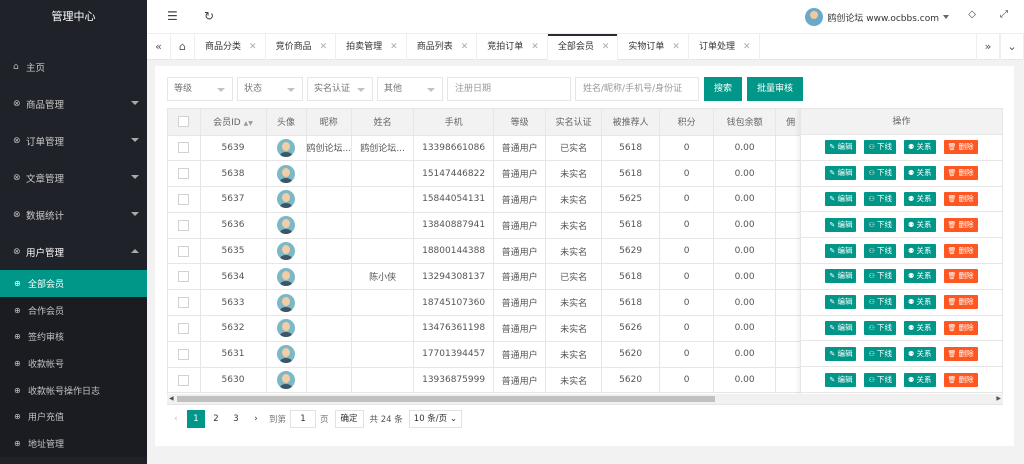 This screenshot has width=1024, height=464. What do you see at coordinates (723, 89) in the screenshot?
I see `search-button: 搜索` at bounding box center [723, 89].